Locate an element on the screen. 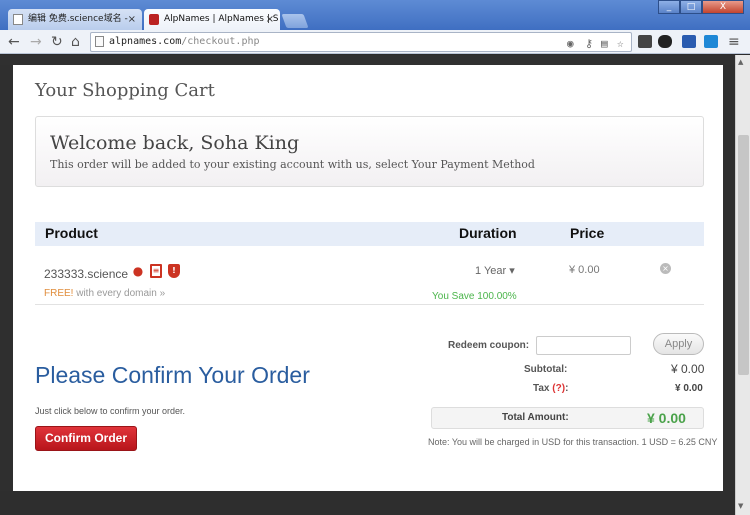 This screenshot has height=515, width=750. divider is located at coordinates (369, 304).